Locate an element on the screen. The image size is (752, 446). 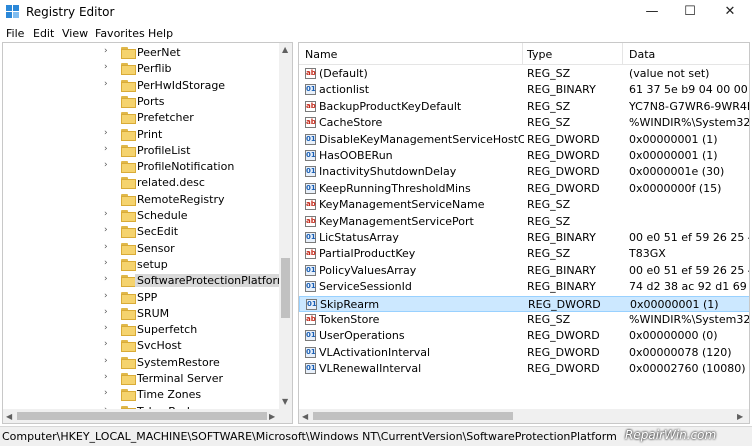
value-row: abCacheStore REG_SZ %WINDIR%\System32\spp is located at coordinates (524, 123).